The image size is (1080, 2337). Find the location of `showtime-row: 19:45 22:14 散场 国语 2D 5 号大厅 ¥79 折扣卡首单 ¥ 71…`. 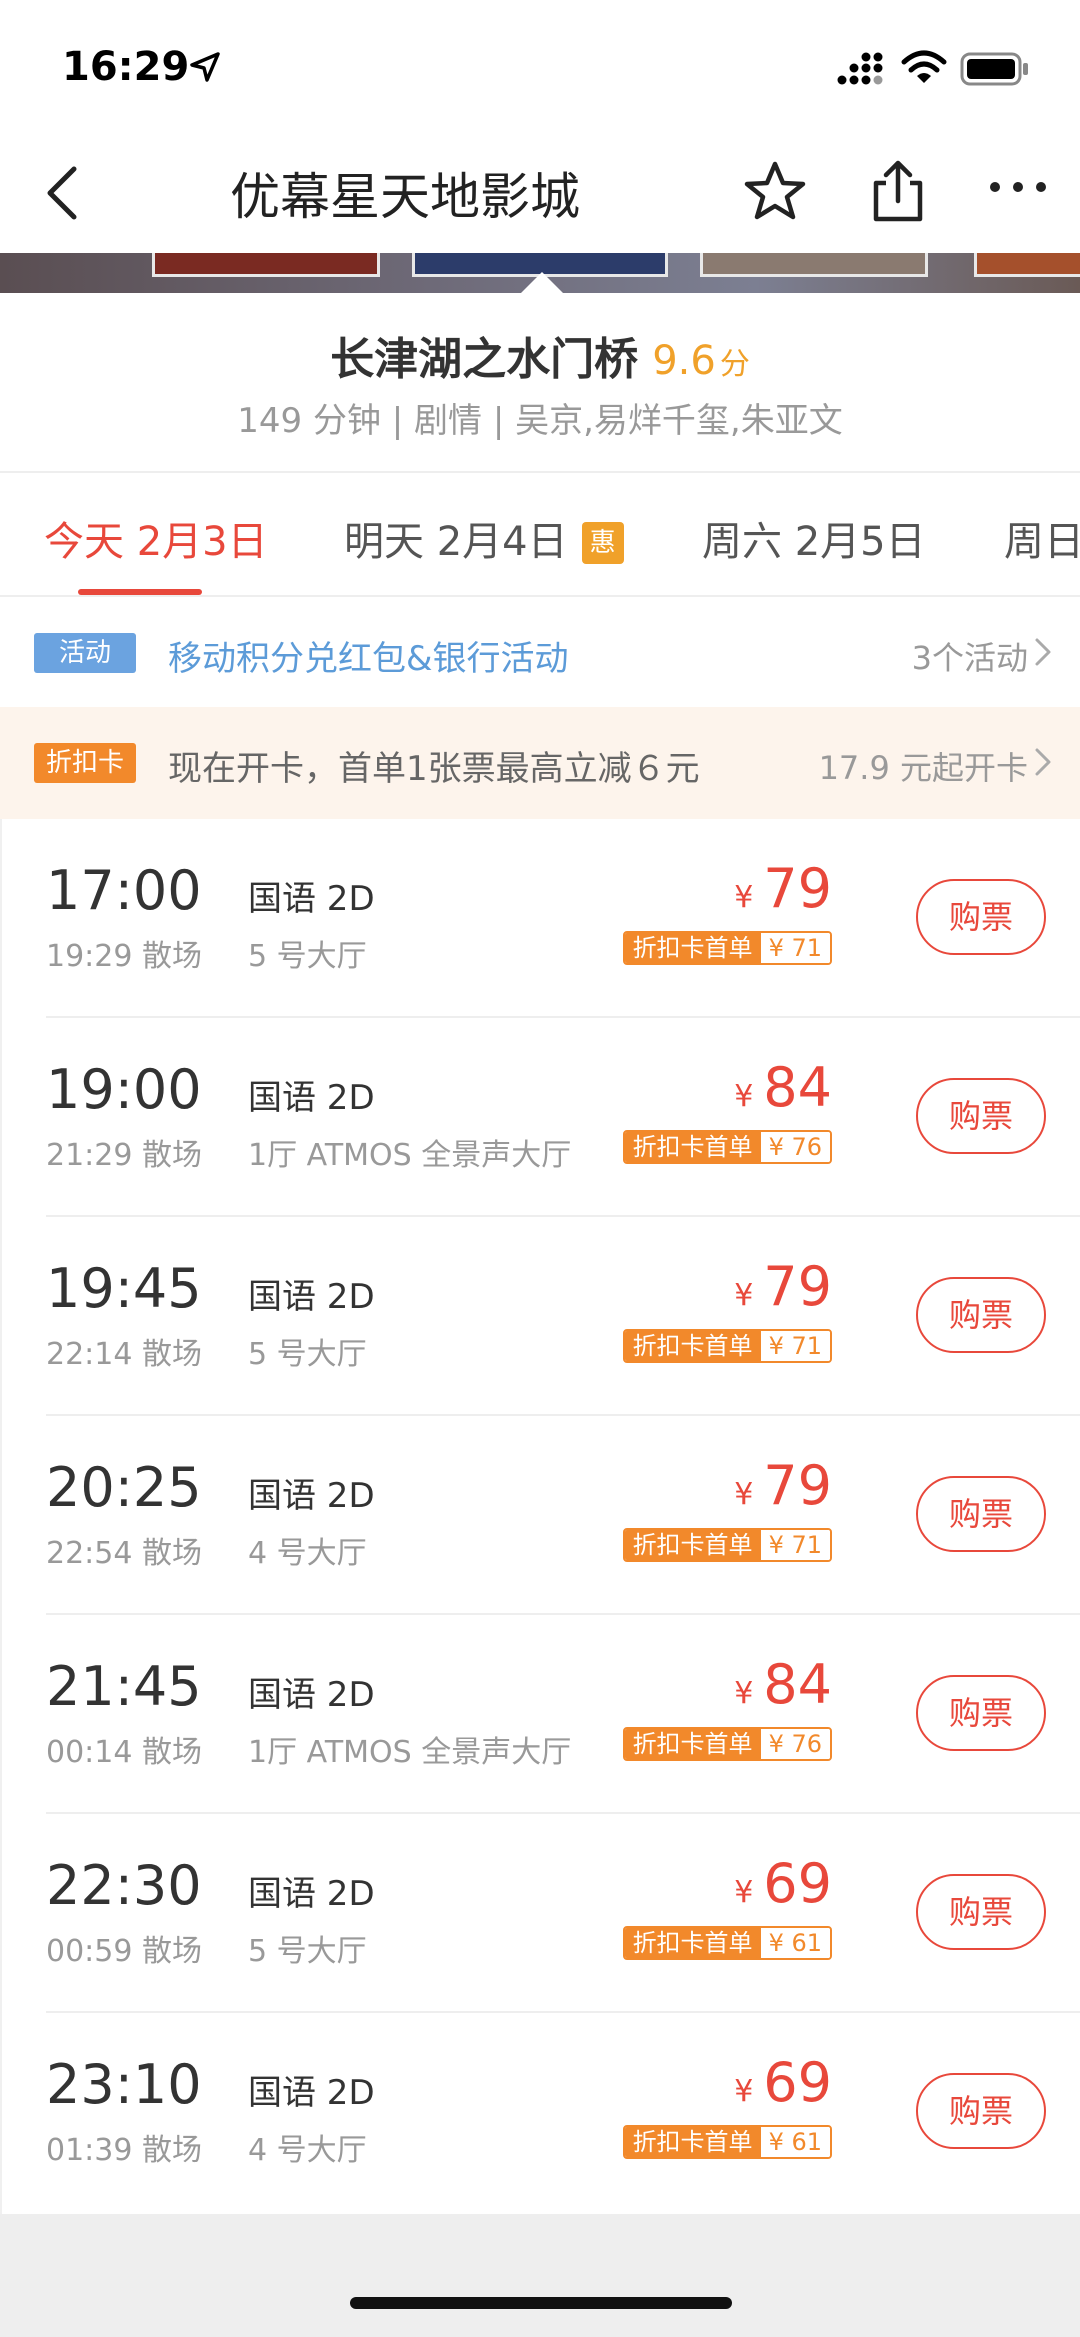

showtime-row: 19:45 22:14 散场 国语 2D 5 号大厅 ¥79 折扣卡首单 ¥ 71… is located at coordinates (541, 1316).